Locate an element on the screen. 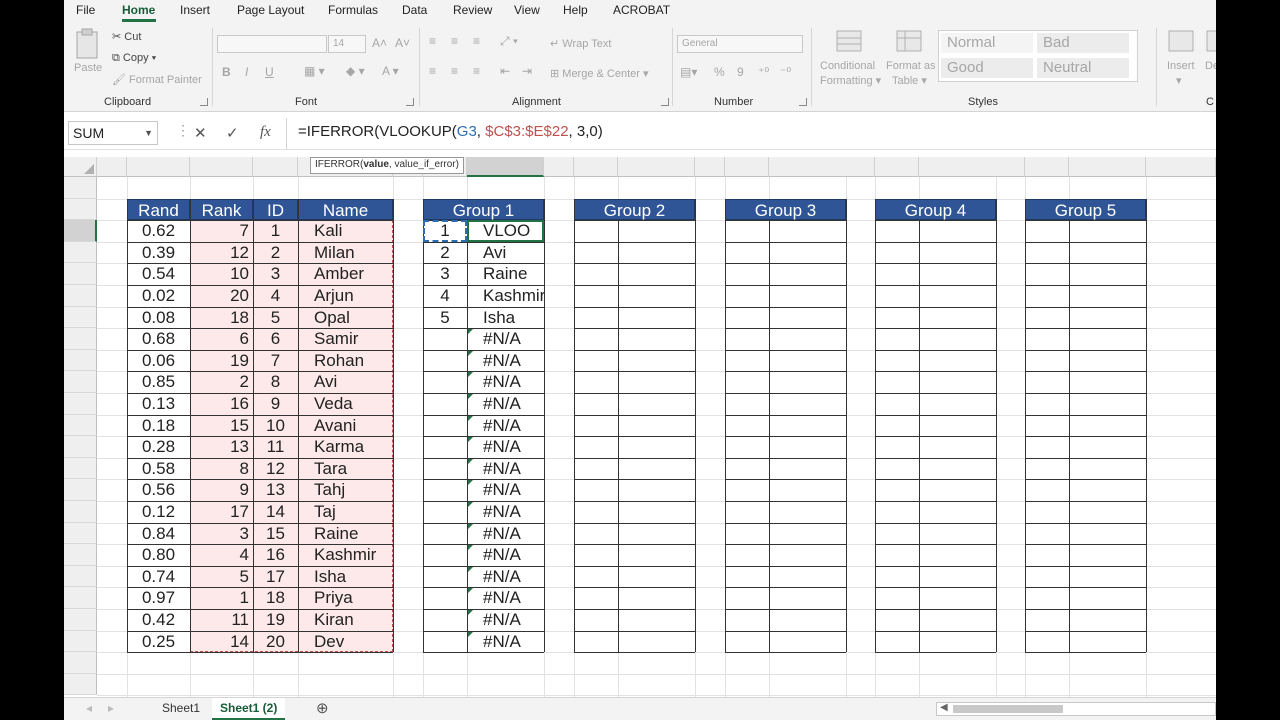  id-cell: 2 is located at coordinates (275, 253).